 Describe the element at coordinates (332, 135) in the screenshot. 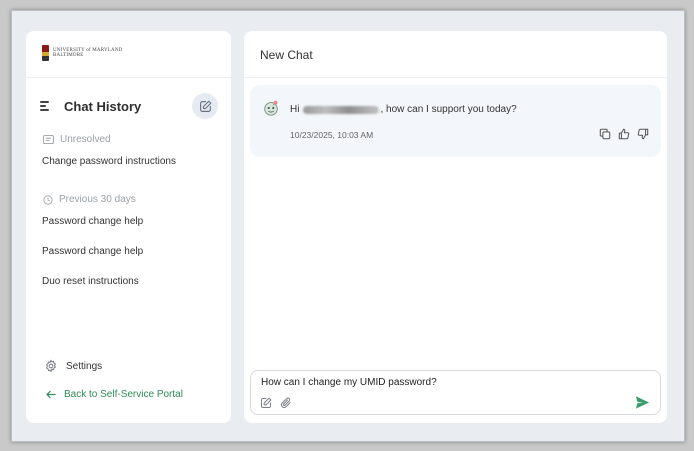

I see `message-timestamp: 10/23/2025, 10:03 AM` at that location.